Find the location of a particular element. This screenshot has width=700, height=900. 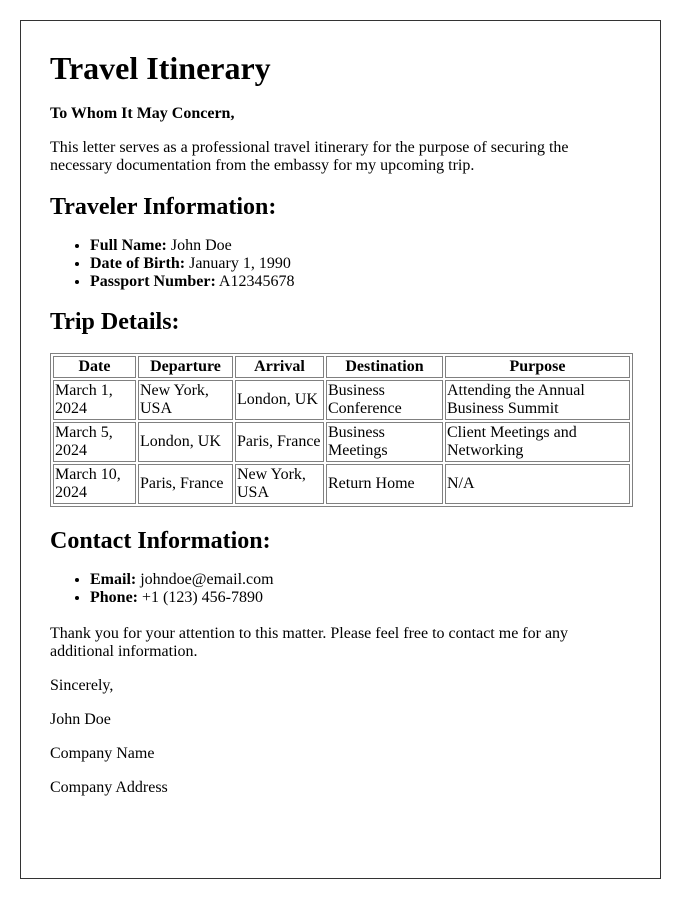

field-label: Date of Birth: is located at coordinates (138, 263).